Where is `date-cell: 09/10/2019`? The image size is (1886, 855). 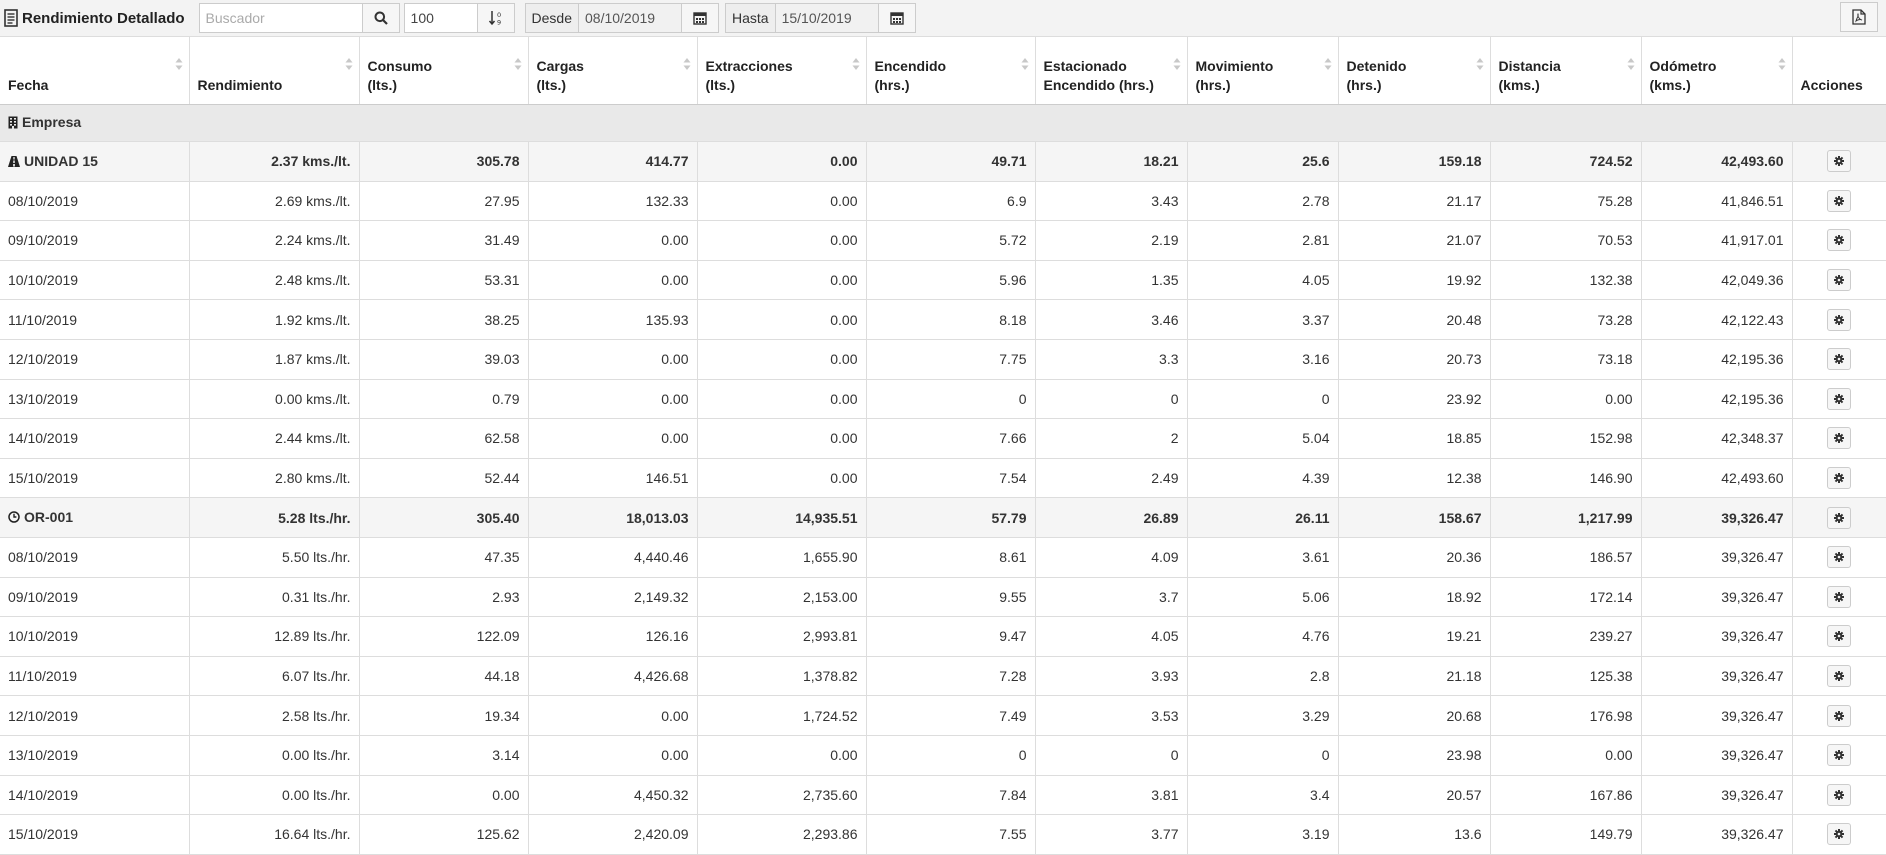
date-cell: 09/10/2019 is located at coordinates (95, 597).